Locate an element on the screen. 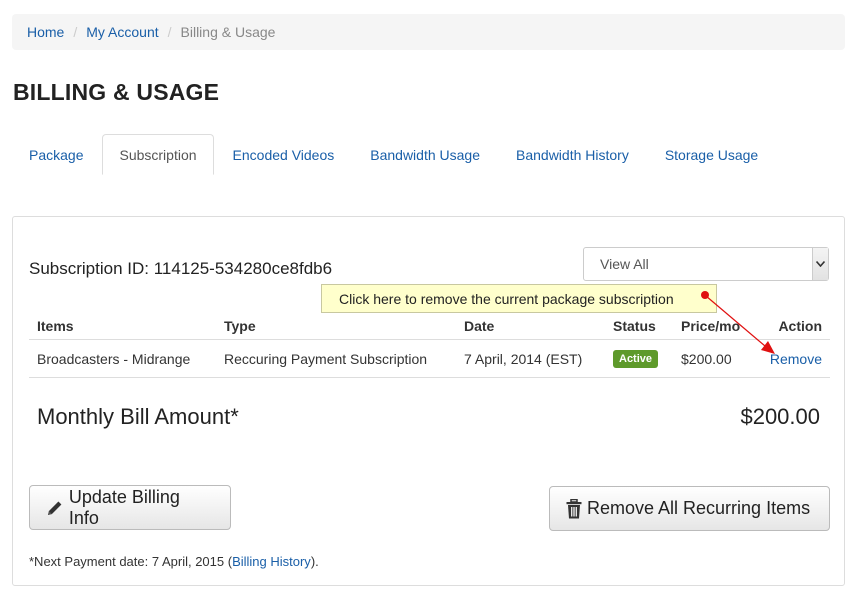  page-title: BILLING & USAGE is located at coordinates (116, 92).